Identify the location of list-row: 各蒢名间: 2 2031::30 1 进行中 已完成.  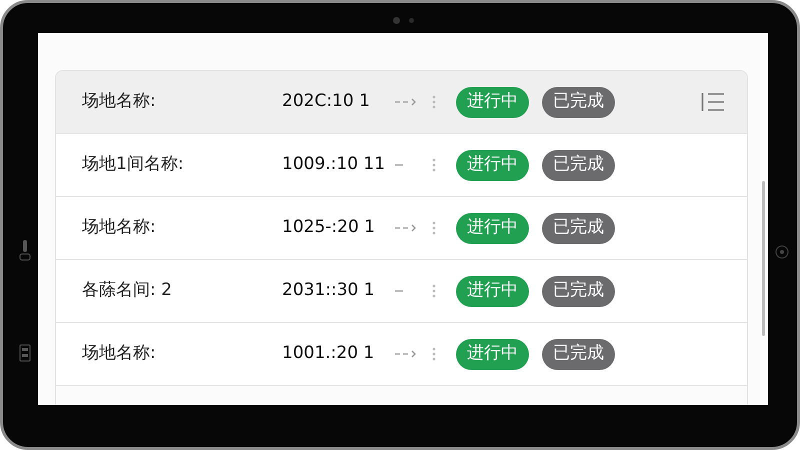
(401, 291).